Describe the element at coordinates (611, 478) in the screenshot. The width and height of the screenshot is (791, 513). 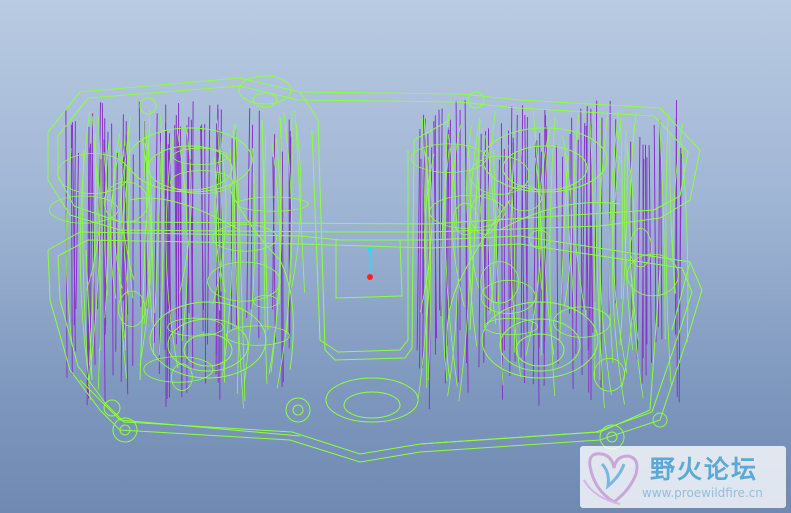
I see `flame-heart-logo-icon` at that location.